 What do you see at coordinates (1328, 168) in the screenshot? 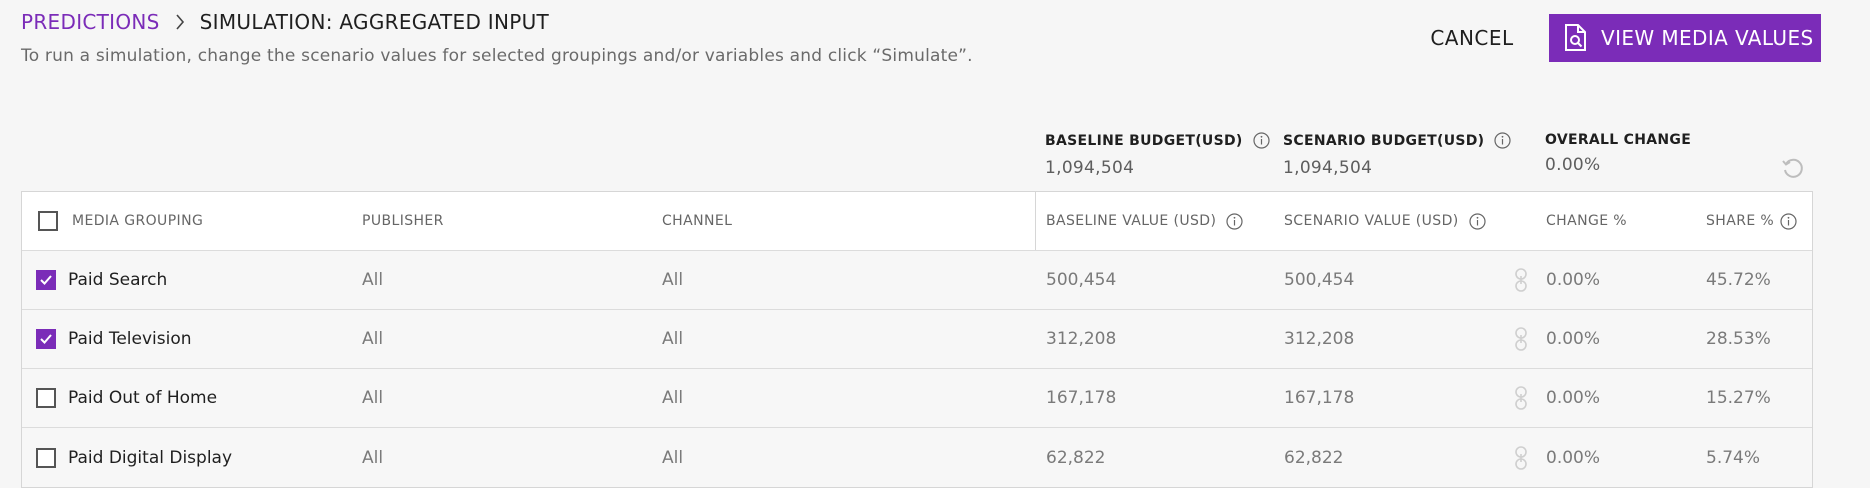
I see `scenario-budget-value: 1,094,504` at bounding box center [1328, 168].